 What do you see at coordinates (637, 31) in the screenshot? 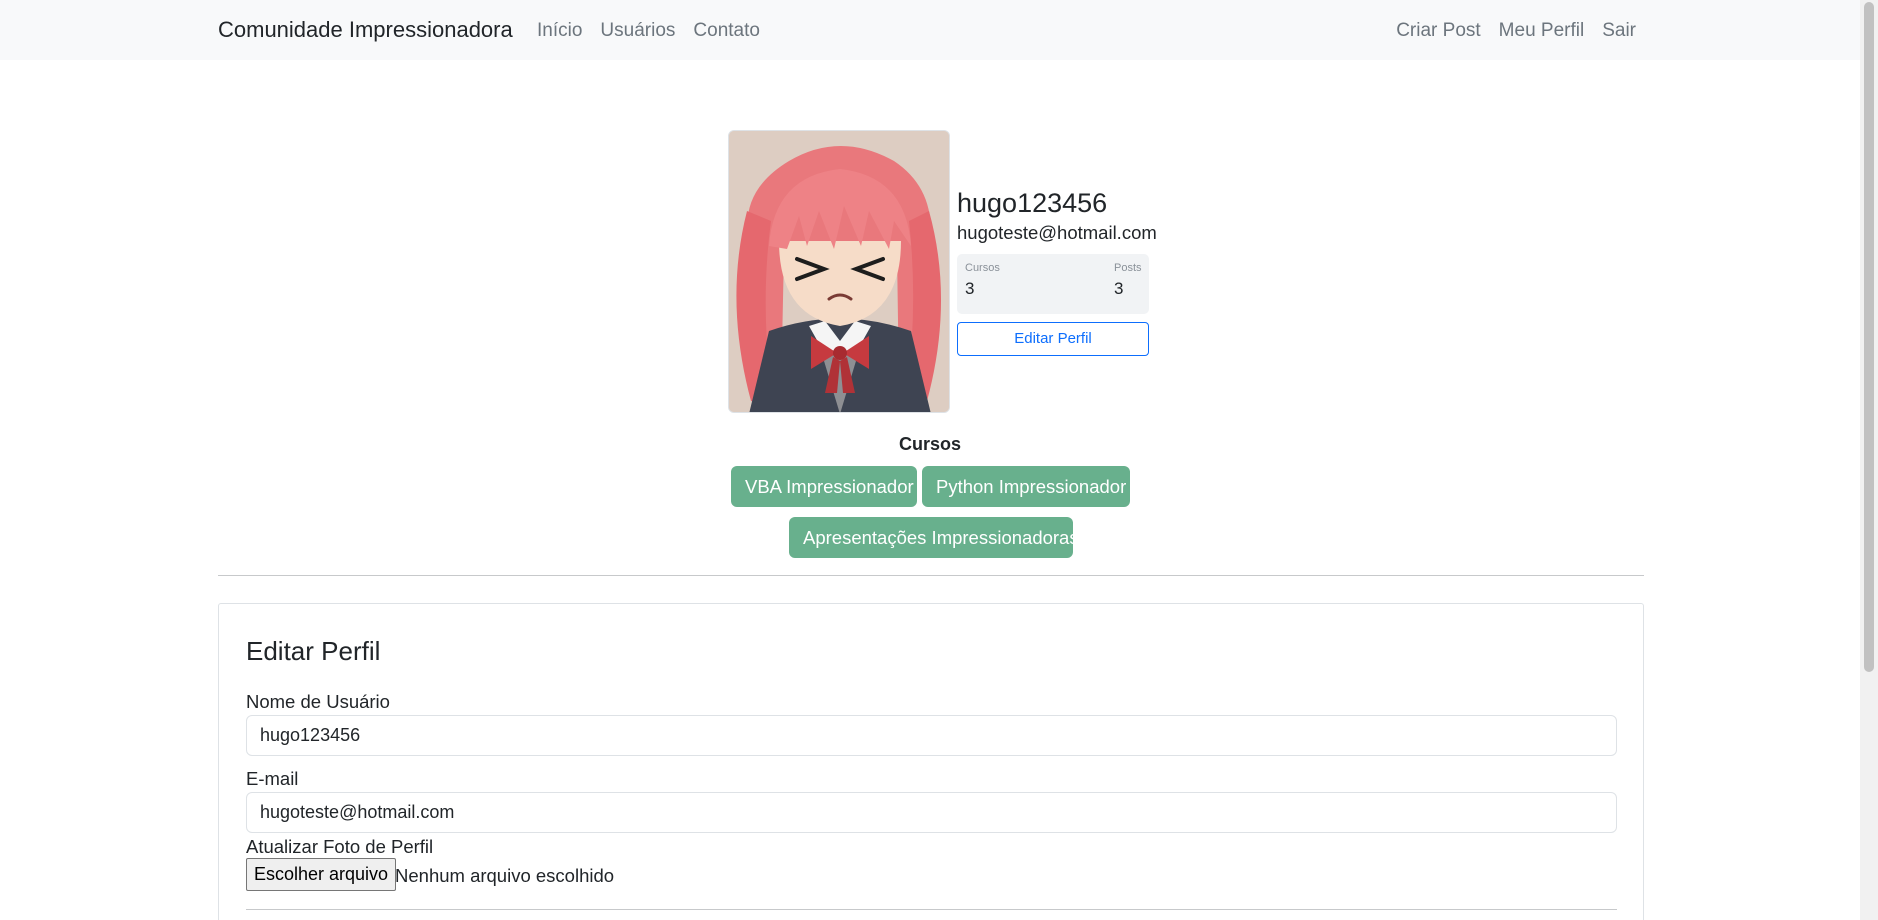
I see `nav-link-usuarios: Usuários` at bounding box center [637, 31].